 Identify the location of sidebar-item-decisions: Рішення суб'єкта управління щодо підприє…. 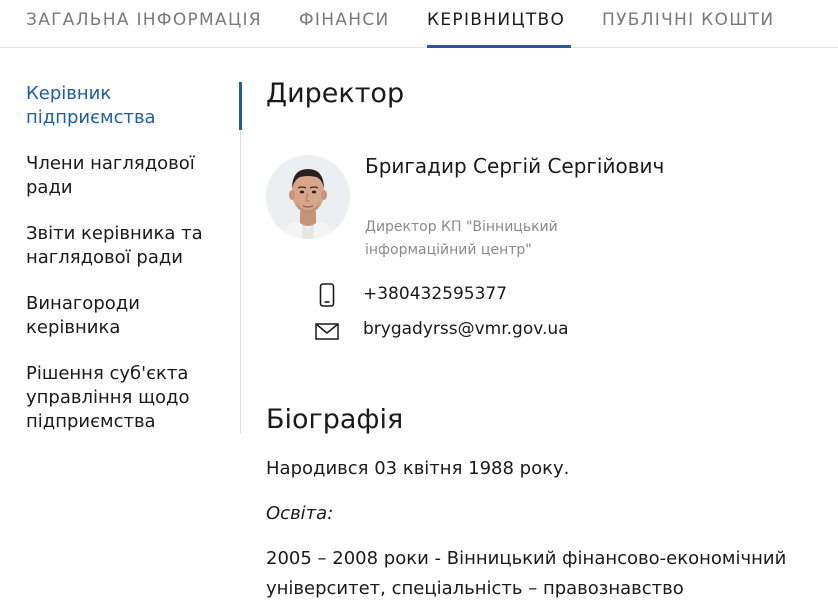
(128, 398).